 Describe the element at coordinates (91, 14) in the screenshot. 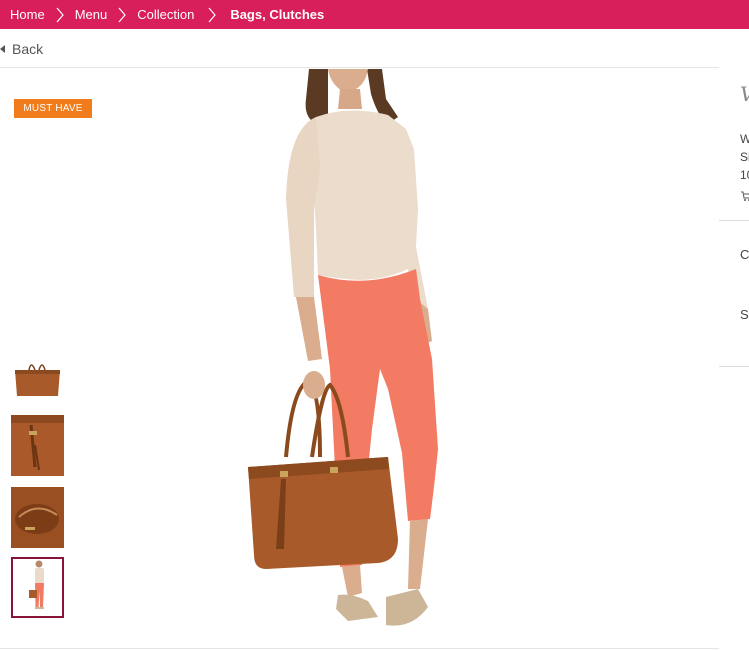

I see `breadcrumb-menu: Menu` at that location.